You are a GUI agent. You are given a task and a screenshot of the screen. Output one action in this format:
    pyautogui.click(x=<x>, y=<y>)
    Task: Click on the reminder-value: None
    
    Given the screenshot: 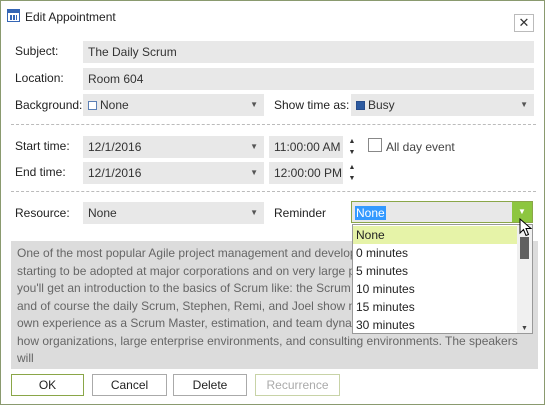 What is the action you would take?
    pyautogui.click(x=370, y=213)
    